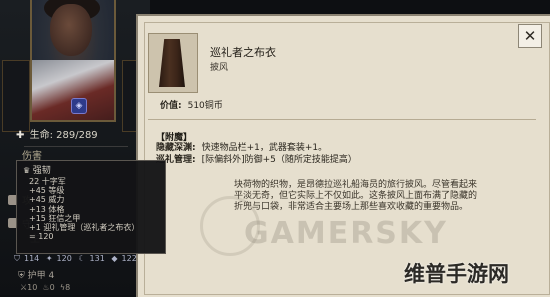 The height and width of the screenshot is (297, 550). I want to click on item-value: 价值: 510铜币, so click(191, 104).